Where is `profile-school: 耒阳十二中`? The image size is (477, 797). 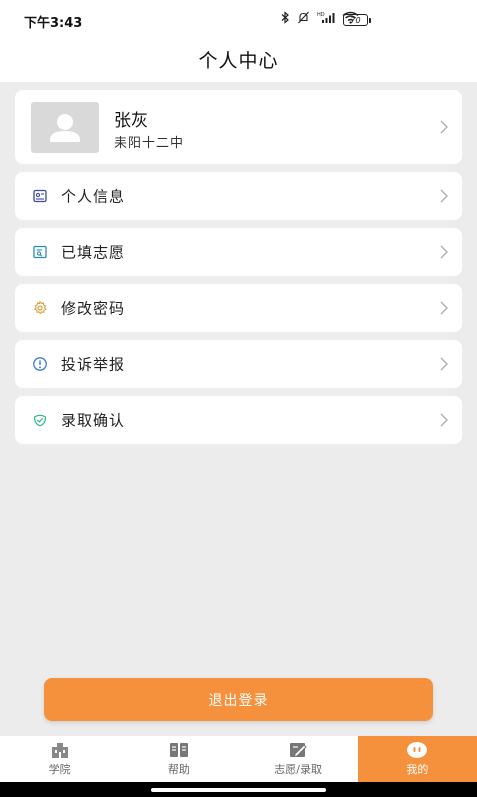 profile-school: 耒阳十二中 is located at coordinates (149, 143).